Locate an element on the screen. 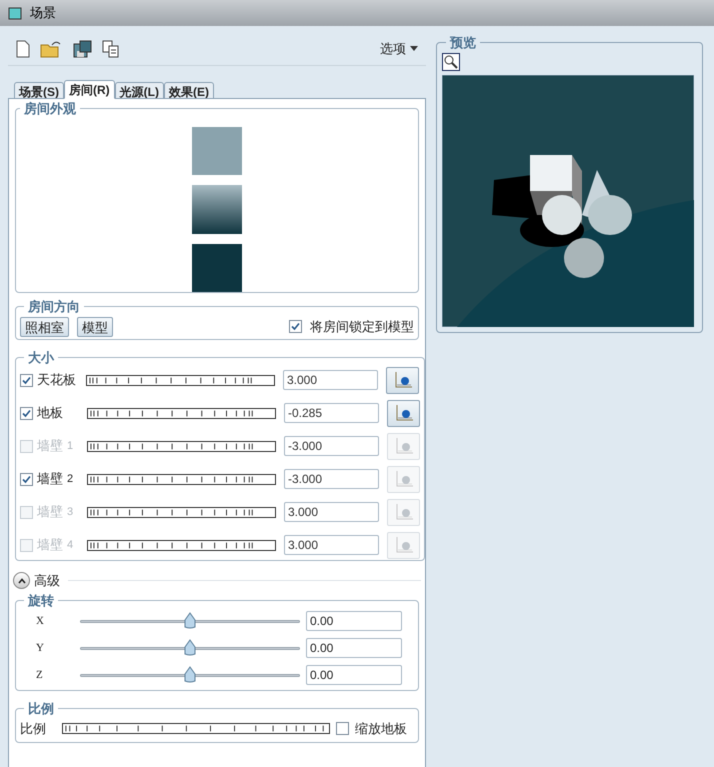 Image resolution: width=714 pixels, height=767 pixels. tab: 房间(R) is located at coordinates (89, 89).